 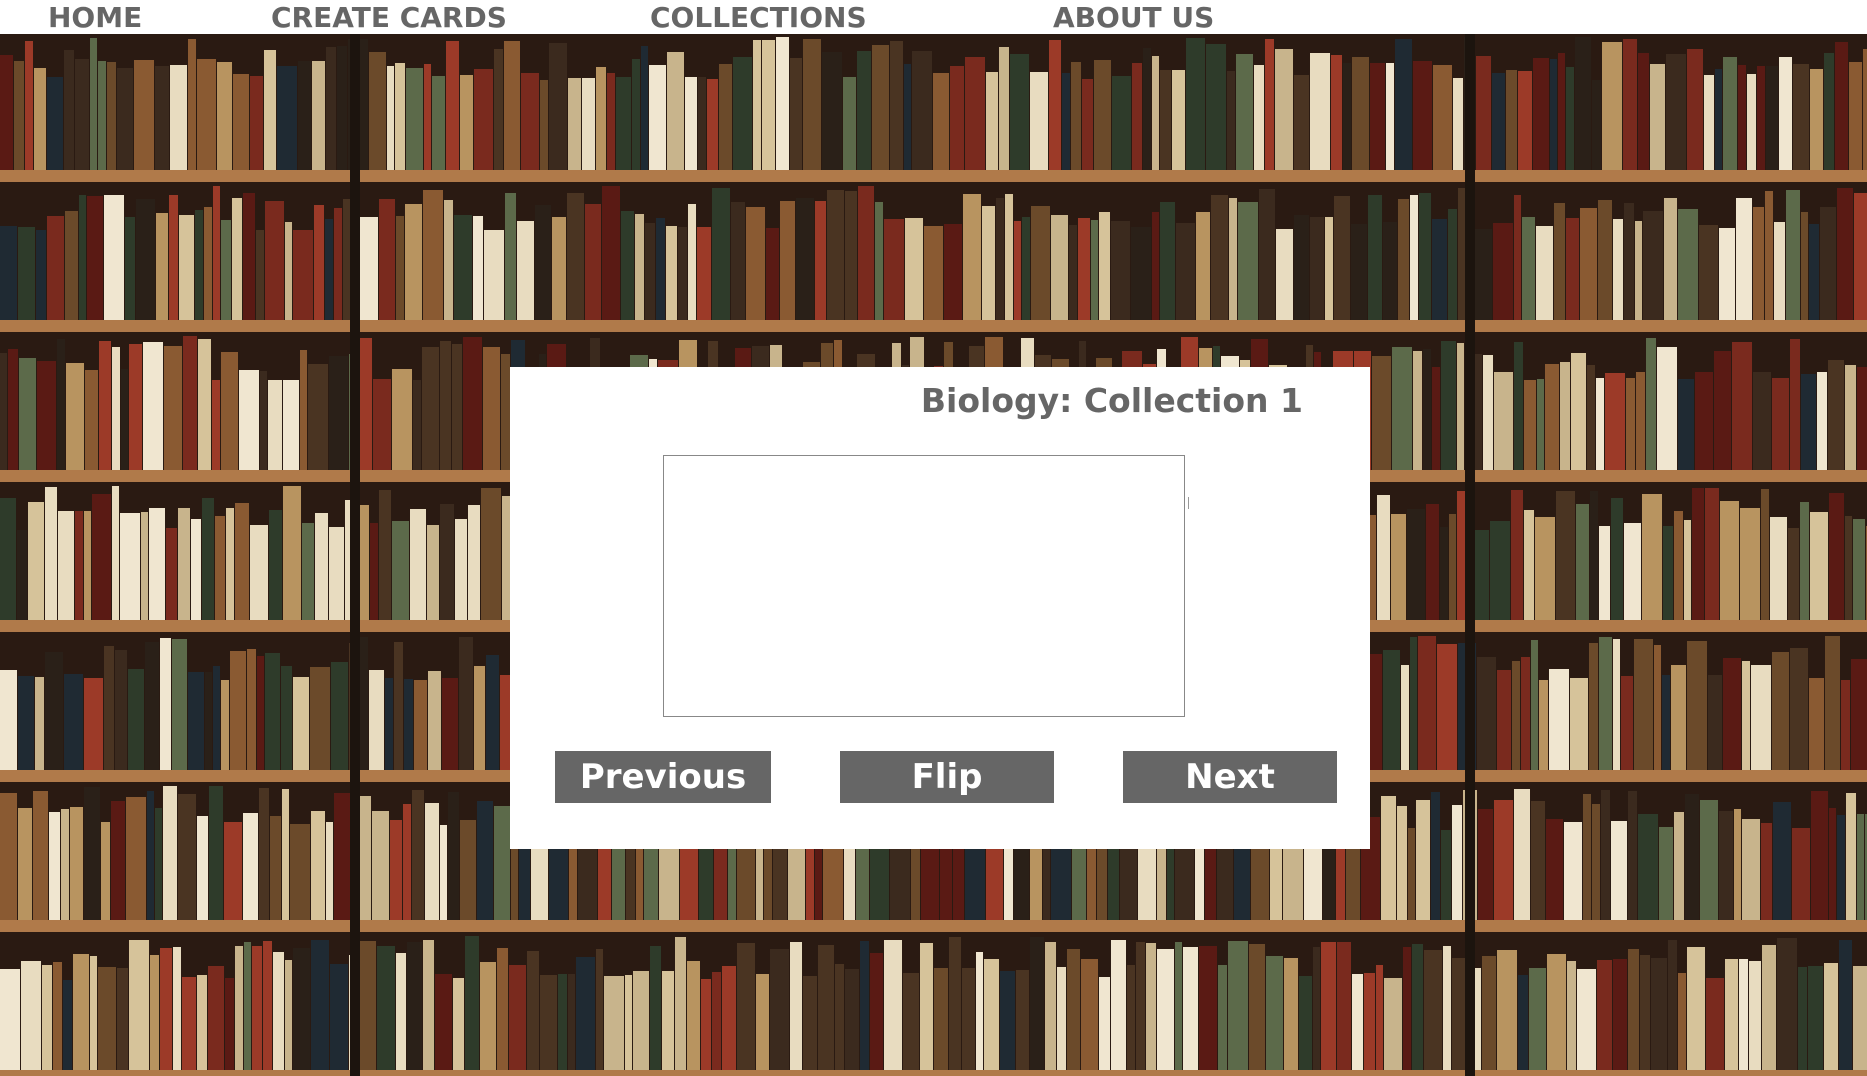 I want to click on nav-home-link: HOME, so click(x=95, y=17).